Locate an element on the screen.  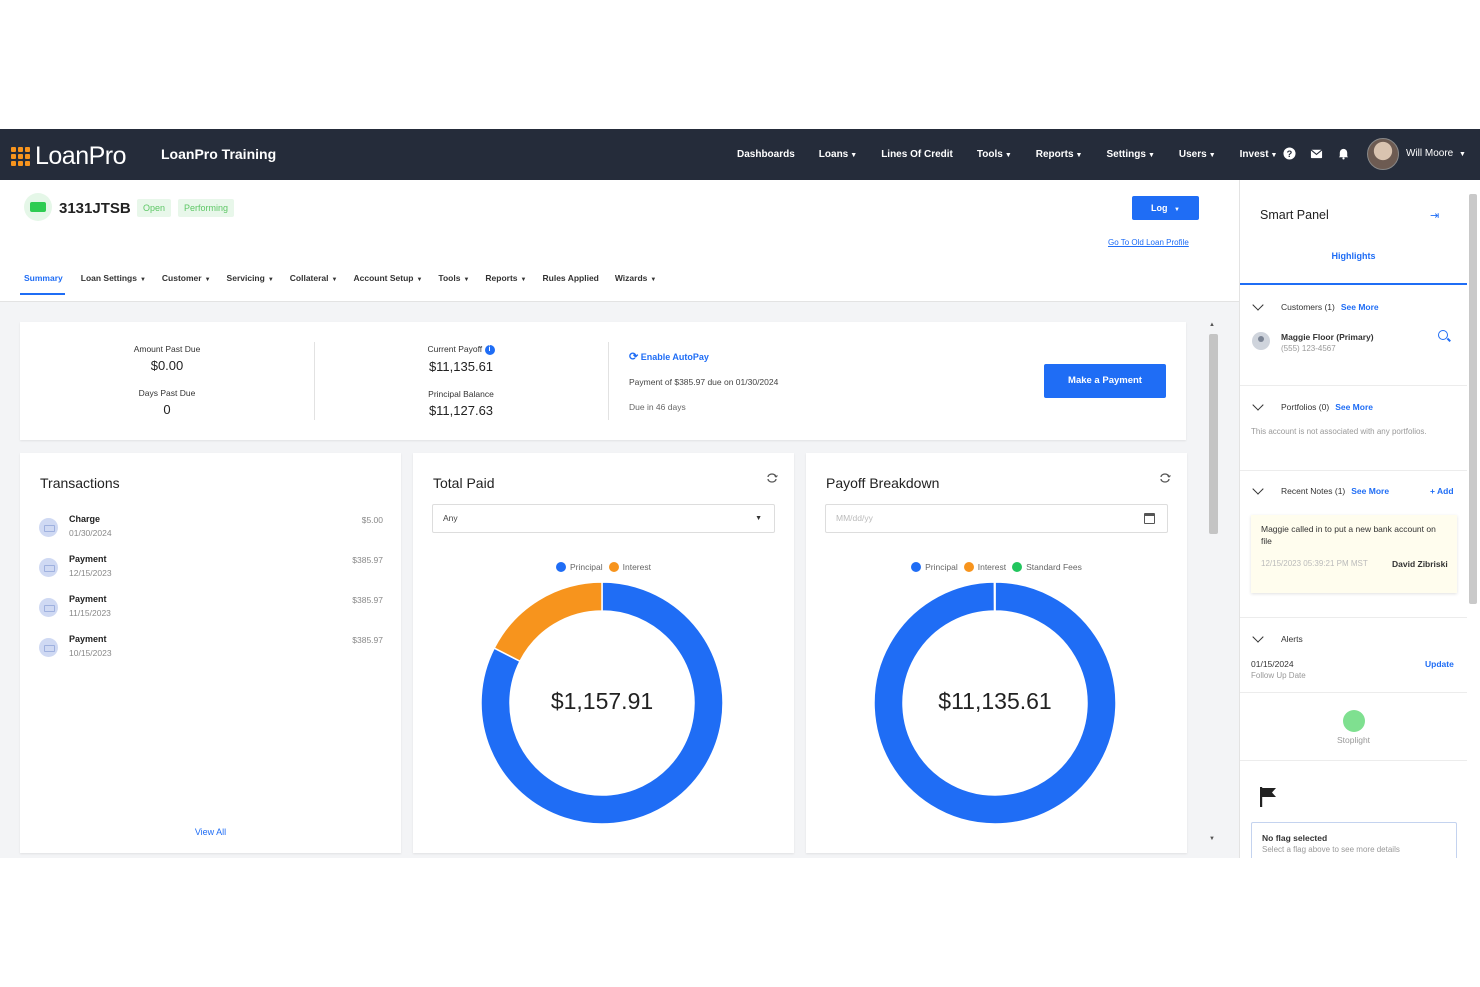
total-paid-center-value: $1,157.91 is located at coordinates (602, 701).